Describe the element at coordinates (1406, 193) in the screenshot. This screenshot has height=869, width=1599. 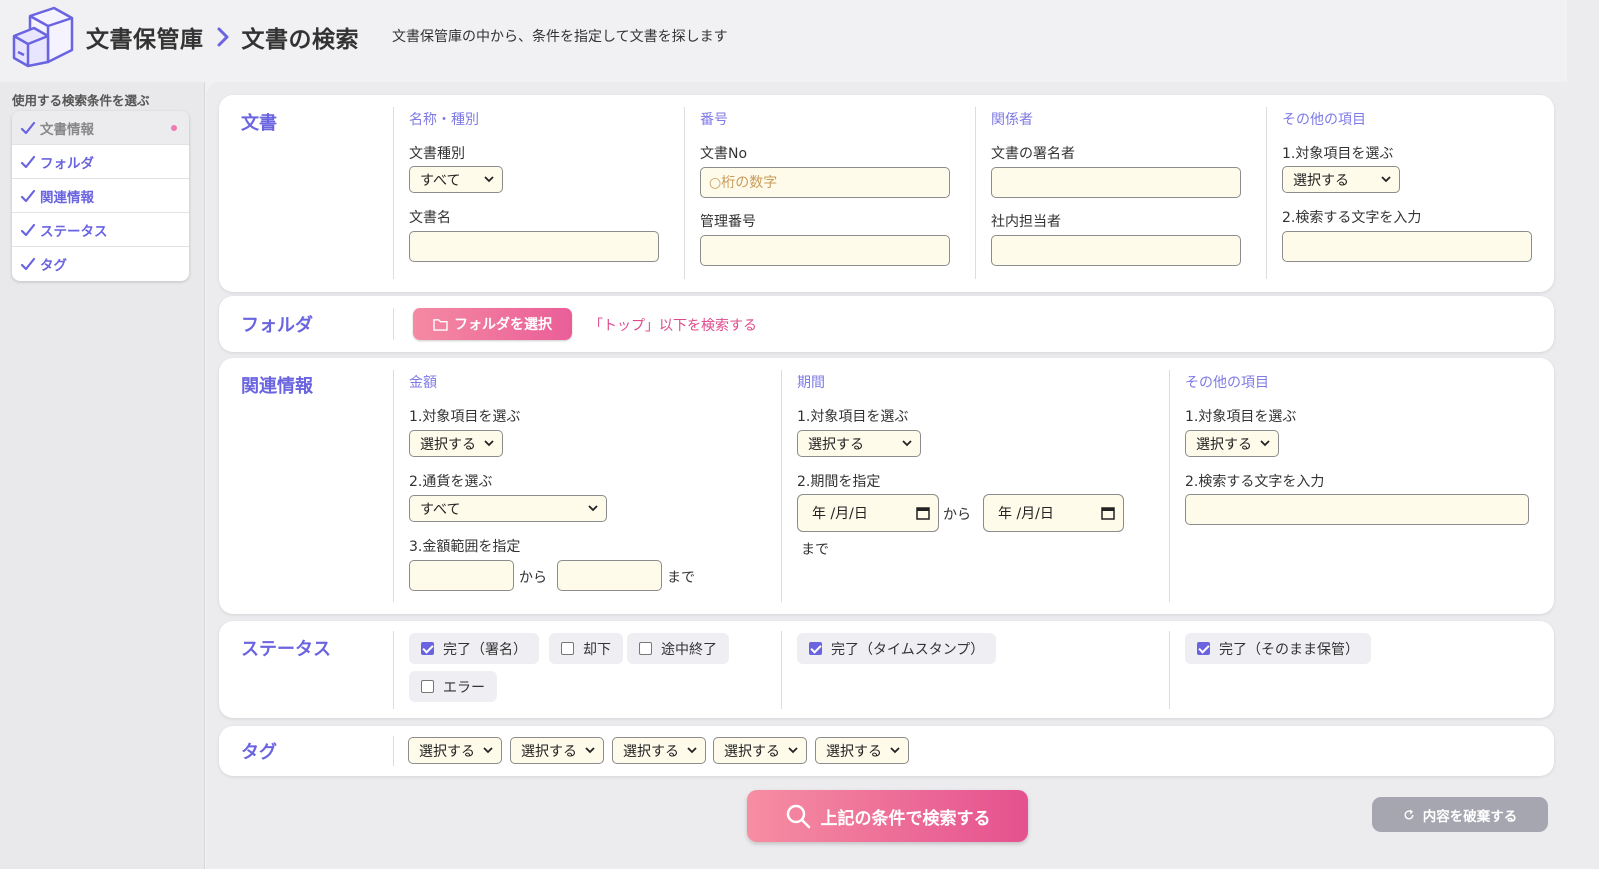
I see `doc-other-column: その他の項目 1.対象項目を選ぶ 選択する 2.検索する文字を入力` at that location.